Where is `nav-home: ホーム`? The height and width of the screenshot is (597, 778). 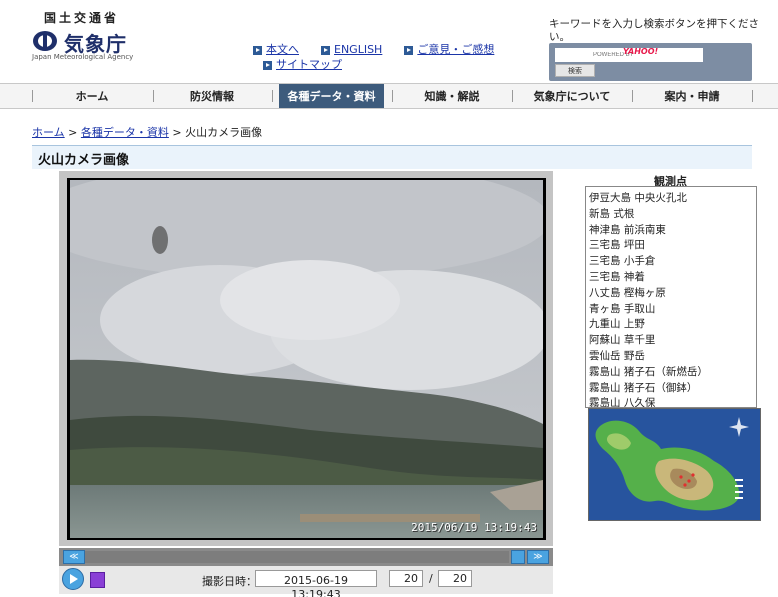 nav-home: ホーム is located at coordinates (92, 96).